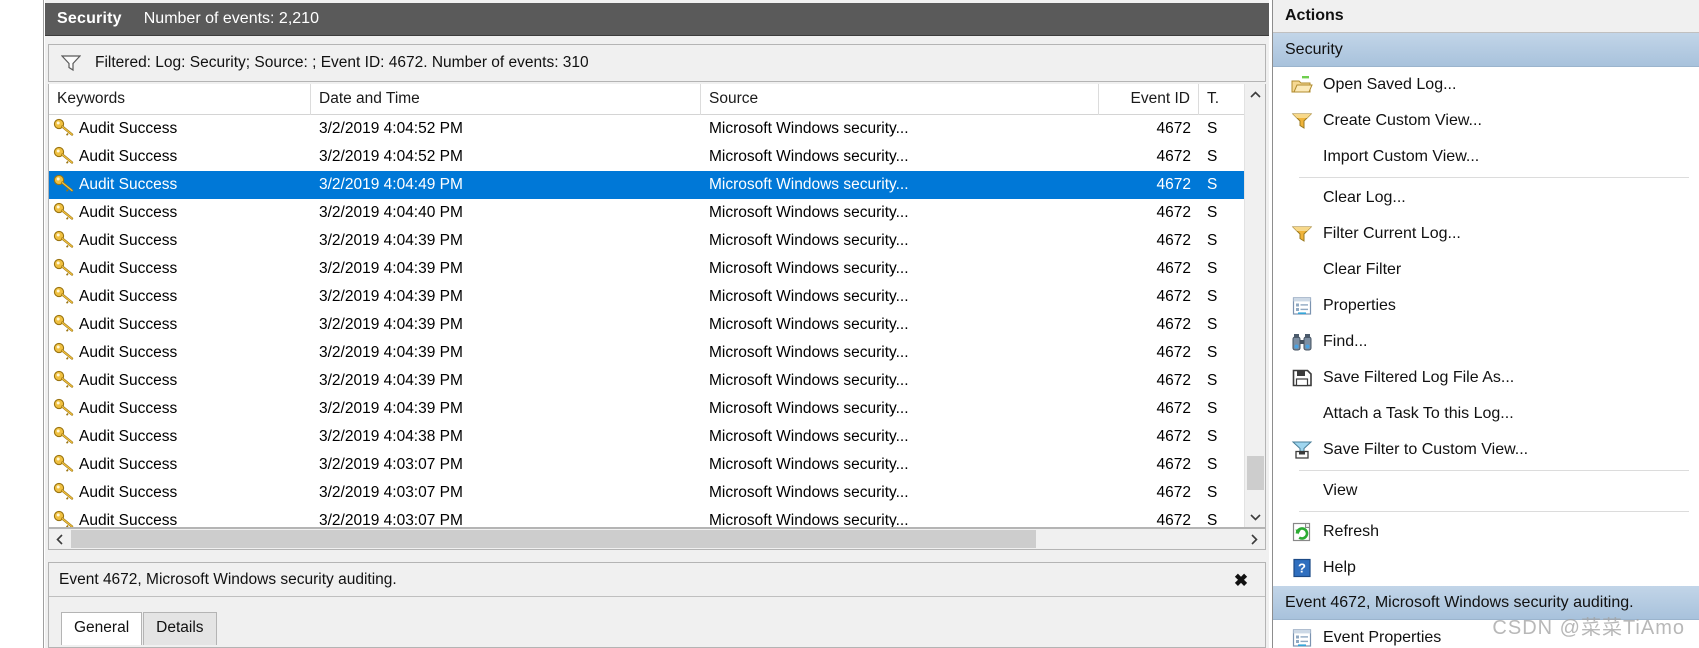 This screenshot has width=1699, height=648. What do you see at coordinates (231, 18) in the screenshot?
I see `log-event-count: Number of events: 2,210` at bounding box center [231, 18].